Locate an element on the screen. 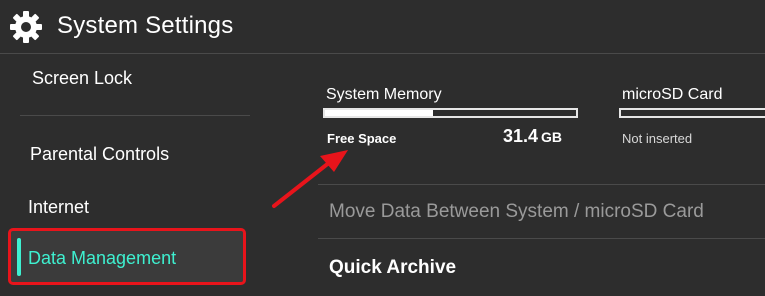 The height and width of the screenshot is (296, 765). free-space-unit: GB is located at coordinates (552, 137).